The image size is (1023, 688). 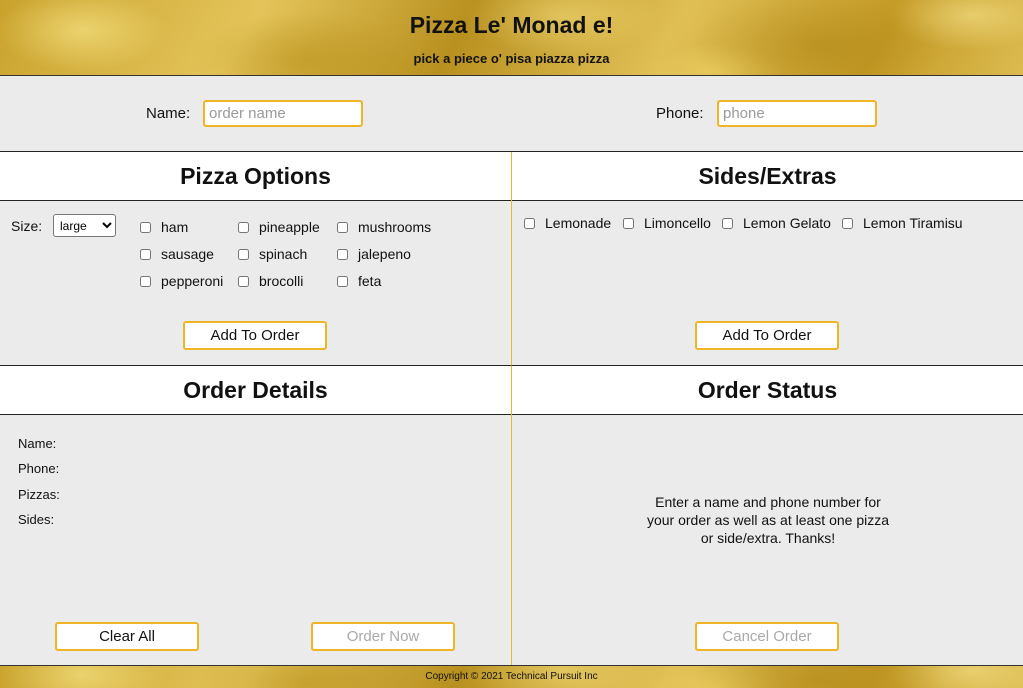 I want to click on topping-label: jalepeno, so click(x=384, y=254).